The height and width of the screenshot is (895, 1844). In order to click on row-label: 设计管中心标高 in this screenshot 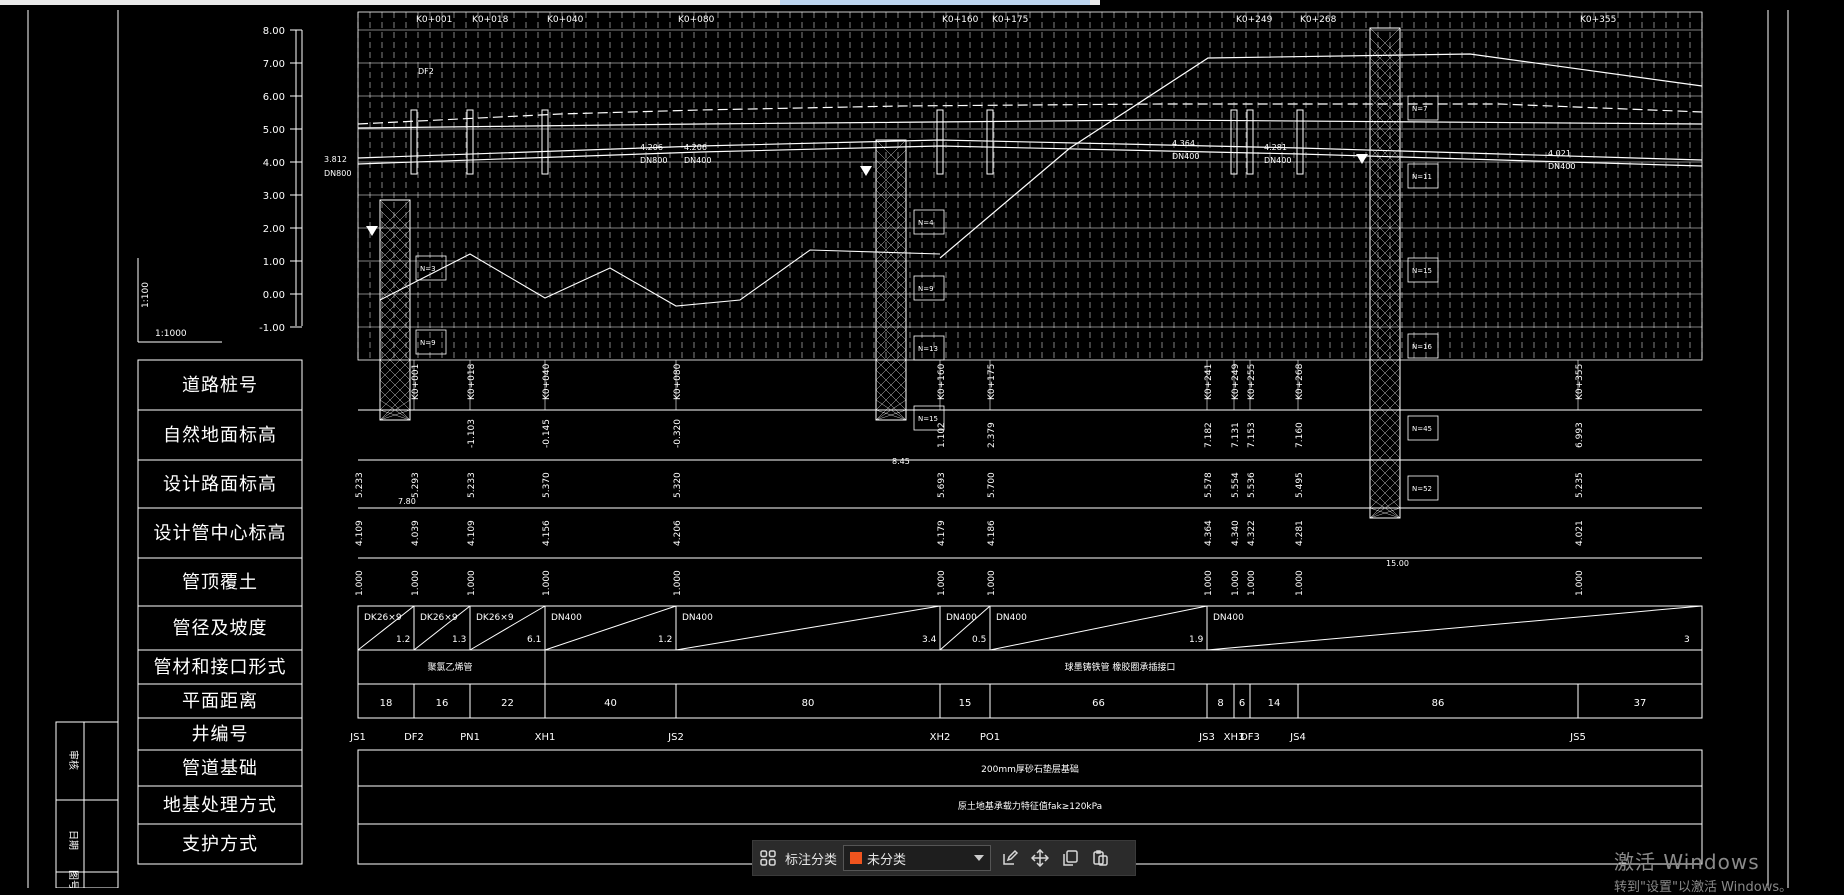, I will do `click(220, 533)`.